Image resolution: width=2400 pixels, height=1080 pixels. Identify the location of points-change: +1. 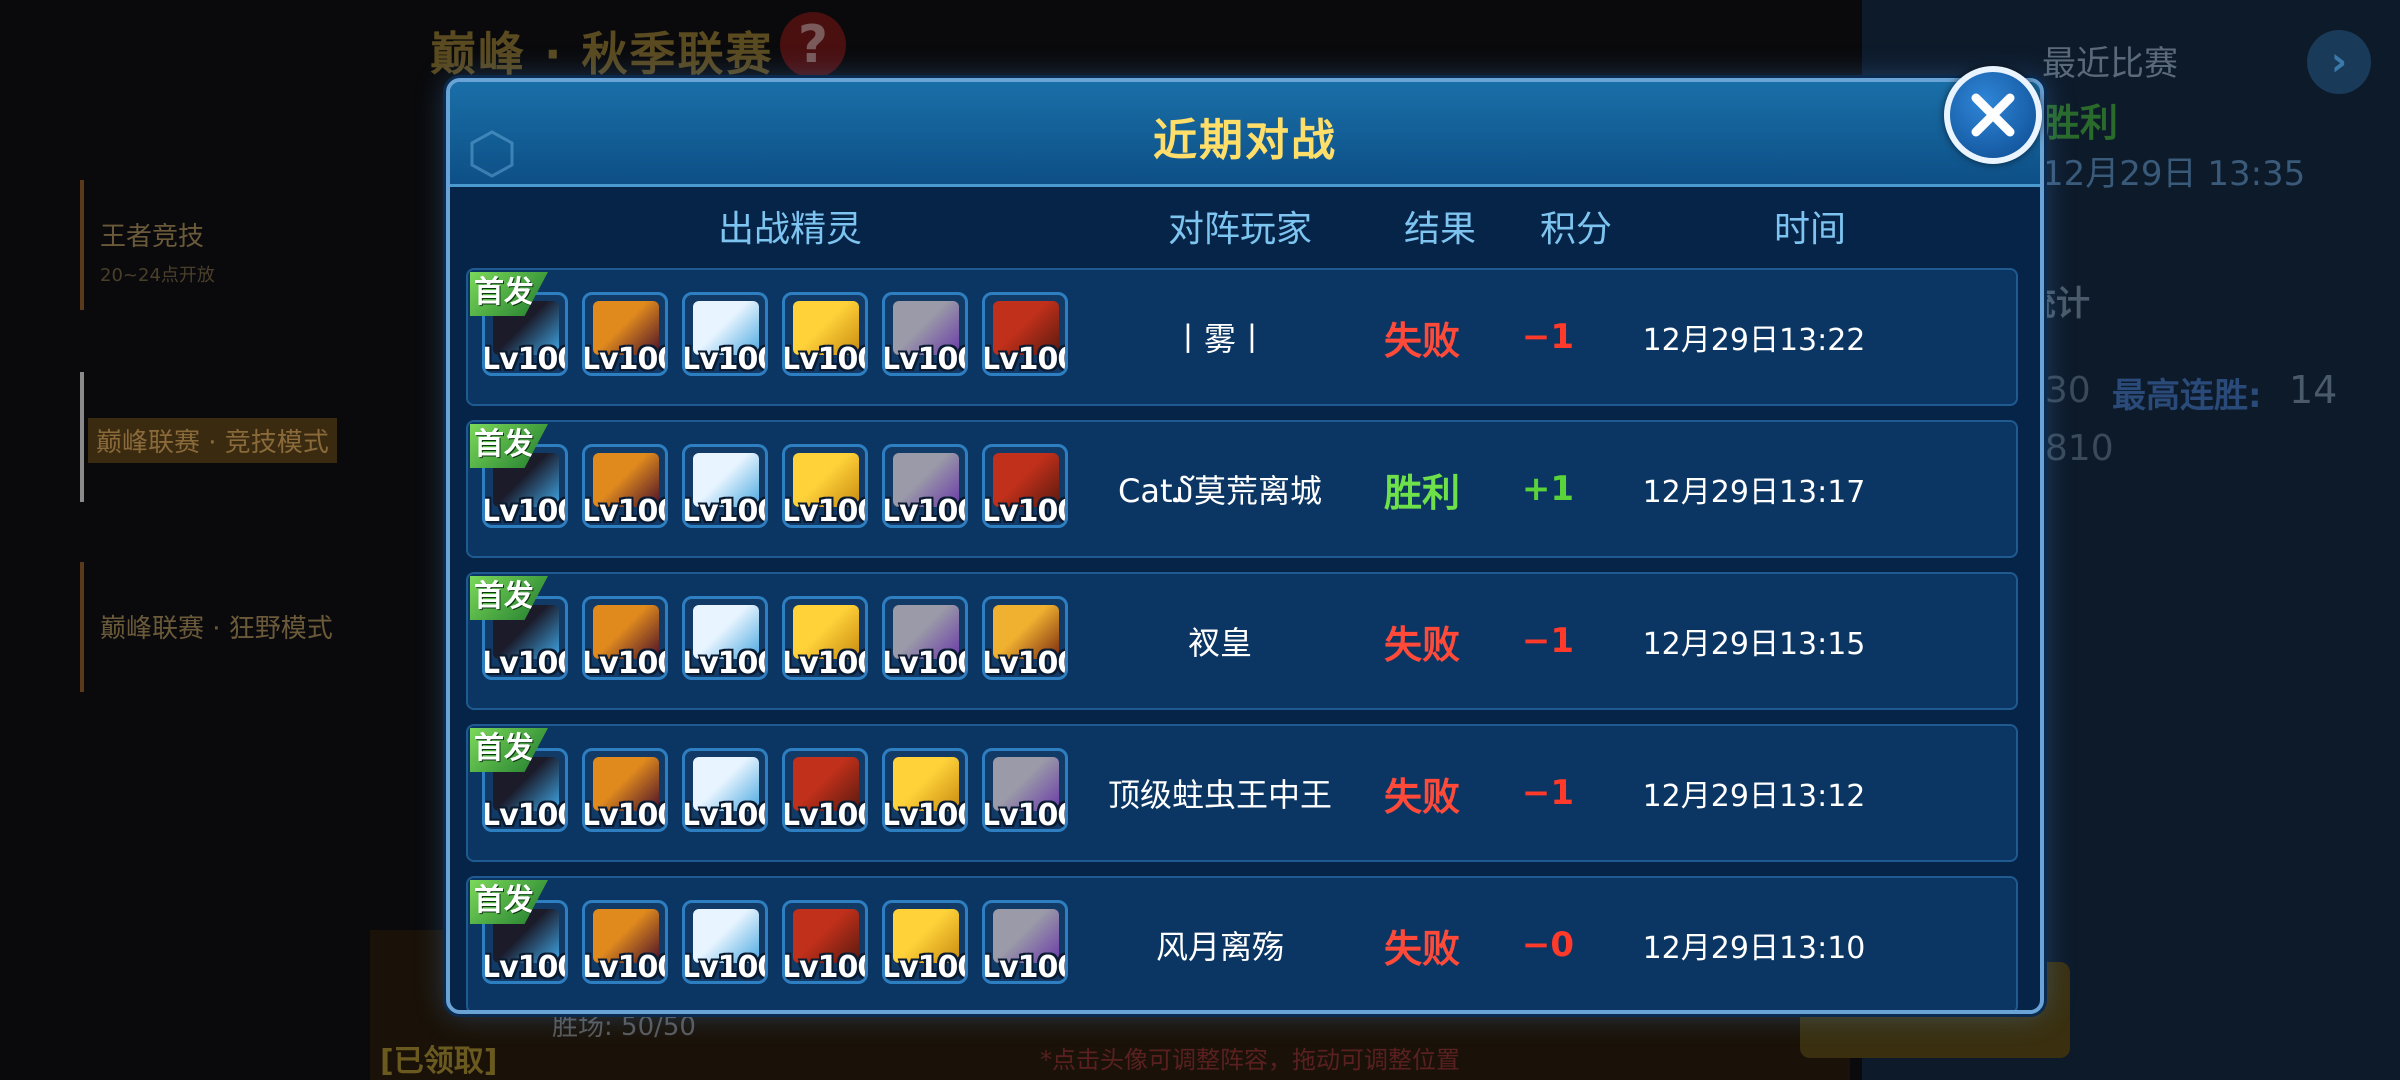
(1548, 489).